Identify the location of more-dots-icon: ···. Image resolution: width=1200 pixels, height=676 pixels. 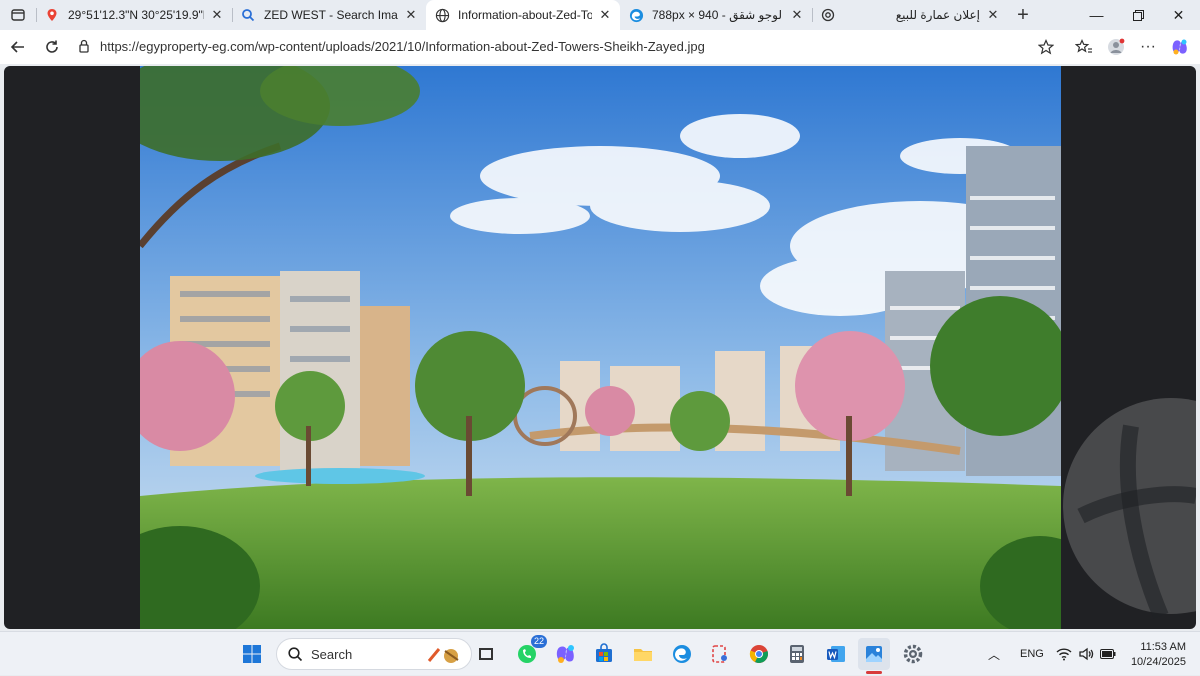
(1148, 46).